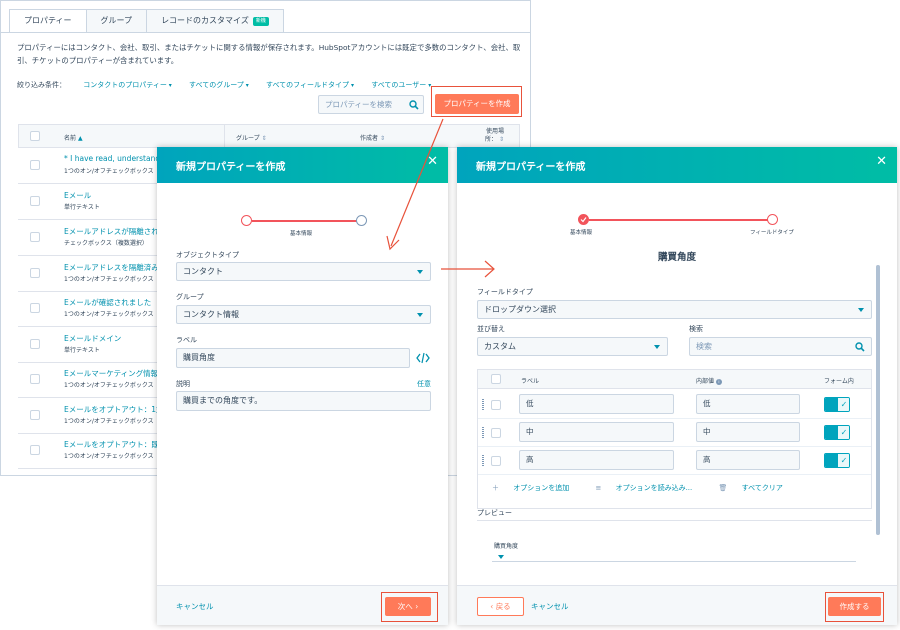 The height and width of the screenshot is (630, 900). What do you see at coordinates (417, 182) in the screenshot?
I see `arrow-to-step1` at bounding box center [417, 182].